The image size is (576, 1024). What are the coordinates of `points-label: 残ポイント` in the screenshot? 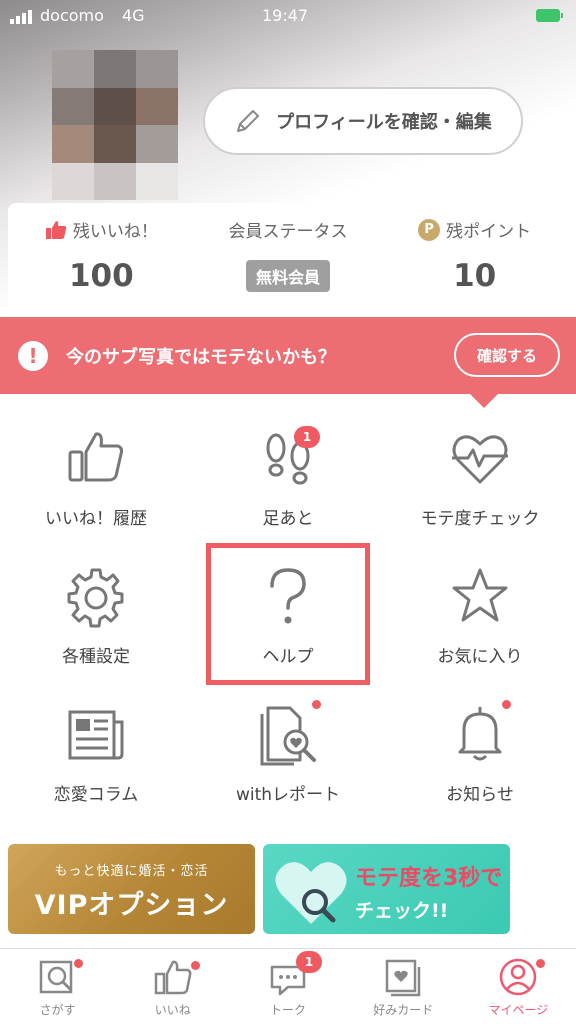 It's located at (489, 232).